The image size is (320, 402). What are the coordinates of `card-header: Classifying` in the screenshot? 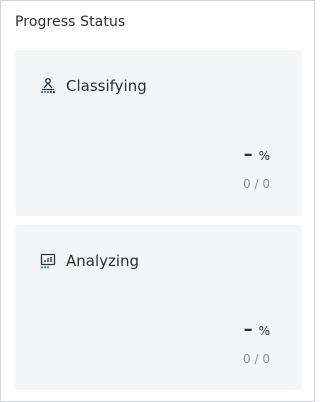 It's located at (93, 86).